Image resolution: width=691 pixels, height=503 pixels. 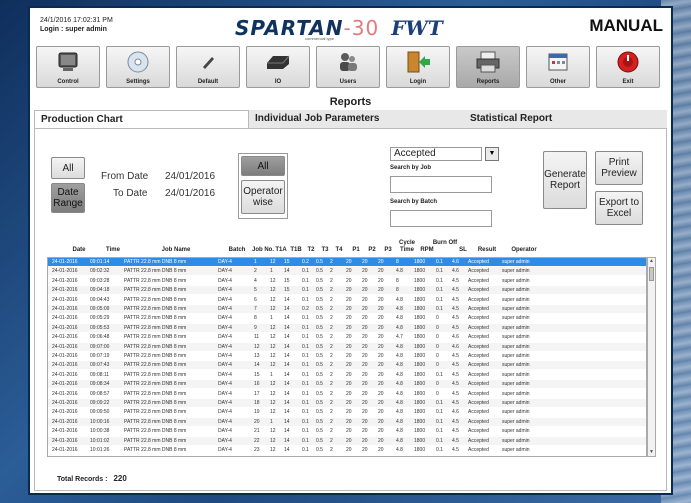 What do you see at coordinates (190, 193) in the screenshot?
I see `to-date-value: 24/01/2016` at bounding box center [190, 193].